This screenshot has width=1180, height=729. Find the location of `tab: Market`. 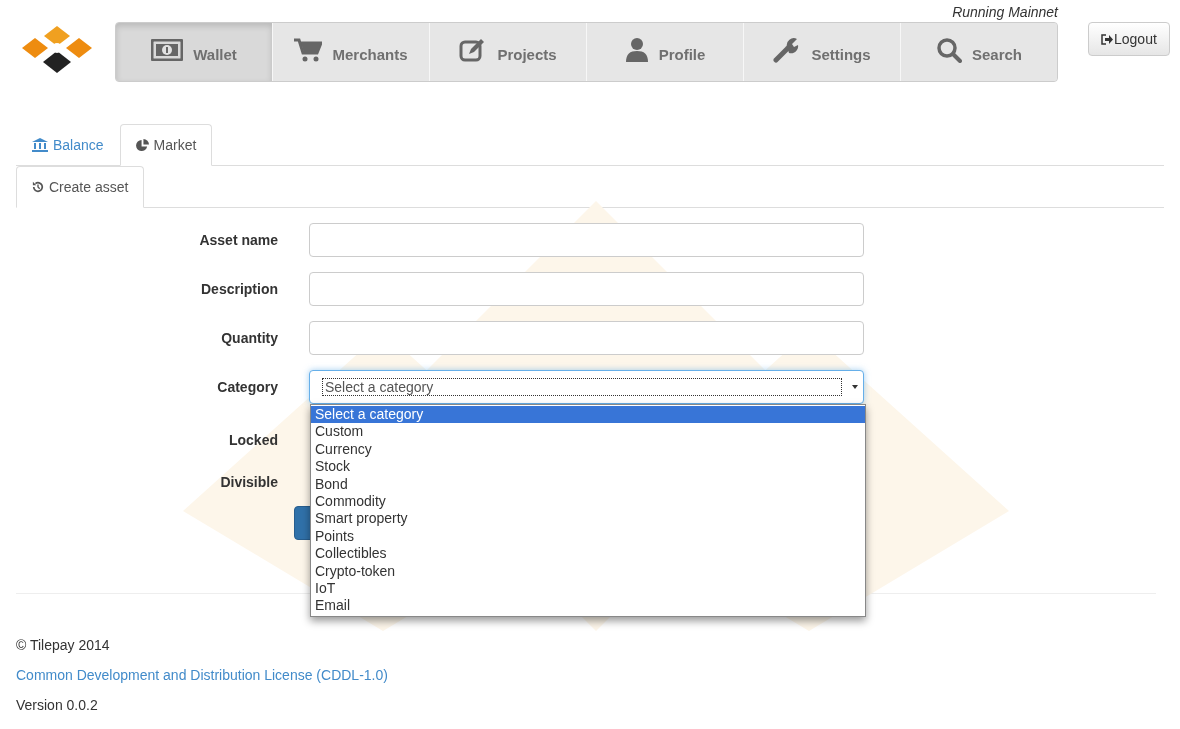

tab: Market is located at coordinates (166, 145).